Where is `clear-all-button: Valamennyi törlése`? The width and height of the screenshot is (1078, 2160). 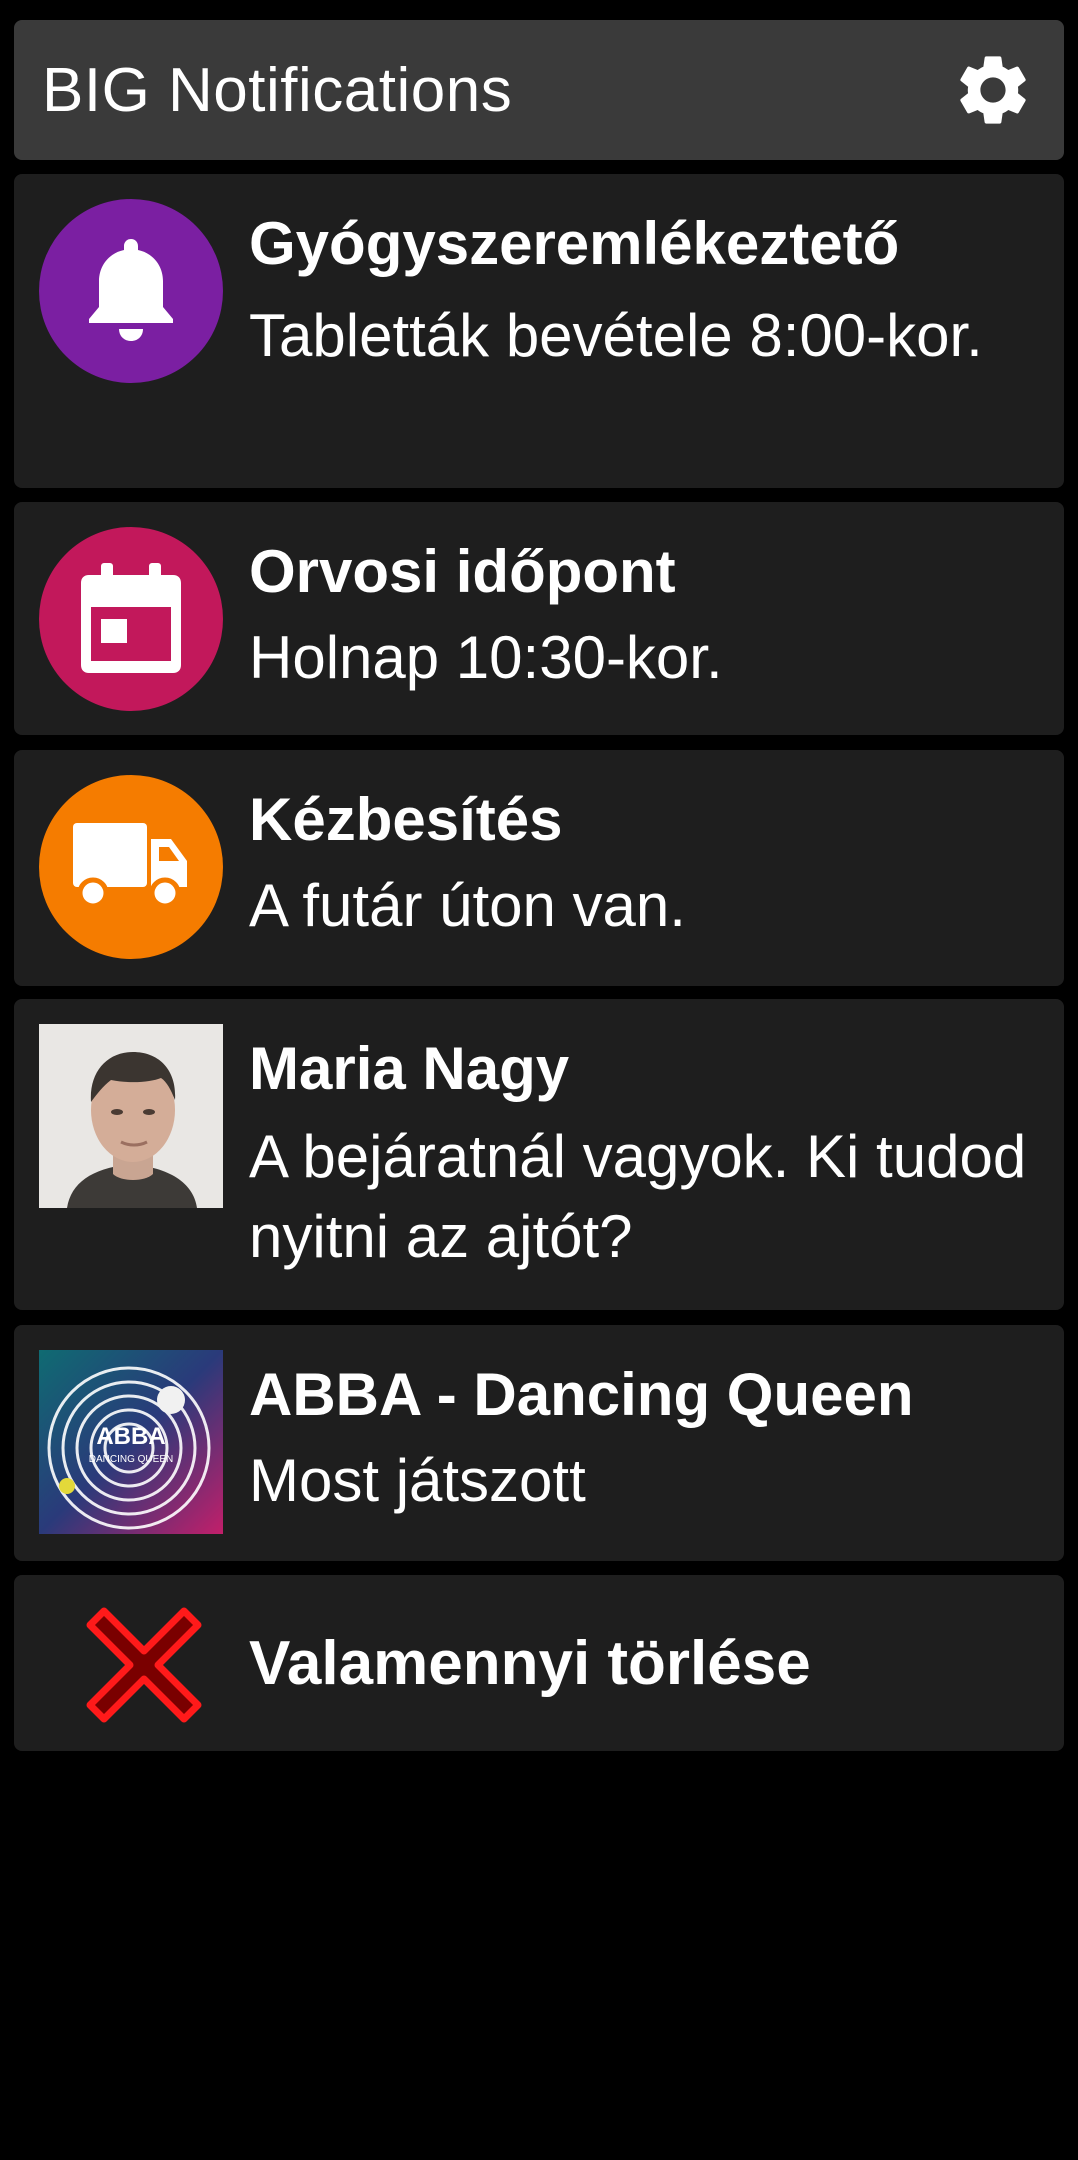 clear-all-button: Valamennyi törlése is located at coordinates (539, 1663).